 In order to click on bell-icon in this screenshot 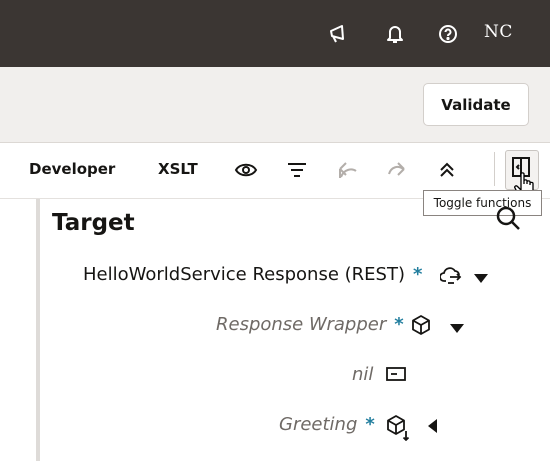, I will do `click(395, 34)`.